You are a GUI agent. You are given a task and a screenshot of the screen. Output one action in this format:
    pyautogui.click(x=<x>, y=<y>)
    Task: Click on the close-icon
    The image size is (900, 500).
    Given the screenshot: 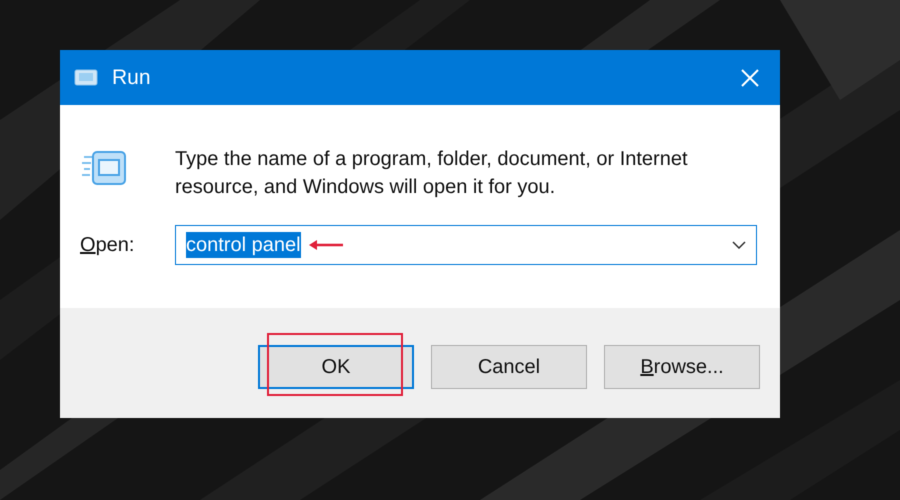 What is the action you would take?
    pyautogui.click(x=750, y=78)
    